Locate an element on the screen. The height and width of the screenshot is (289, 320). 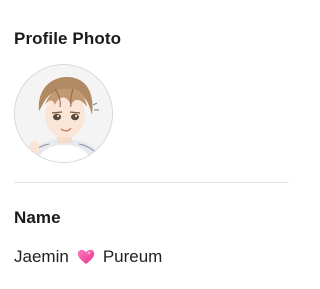
profile-photo-title: Profile Photo is located at coordinates (68, 38).